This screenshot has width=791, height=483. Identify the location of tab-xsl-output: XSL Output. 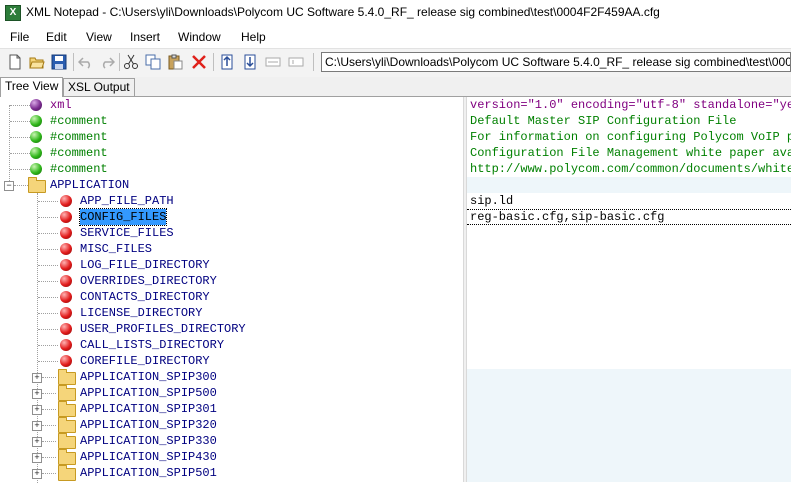
(99, 87).